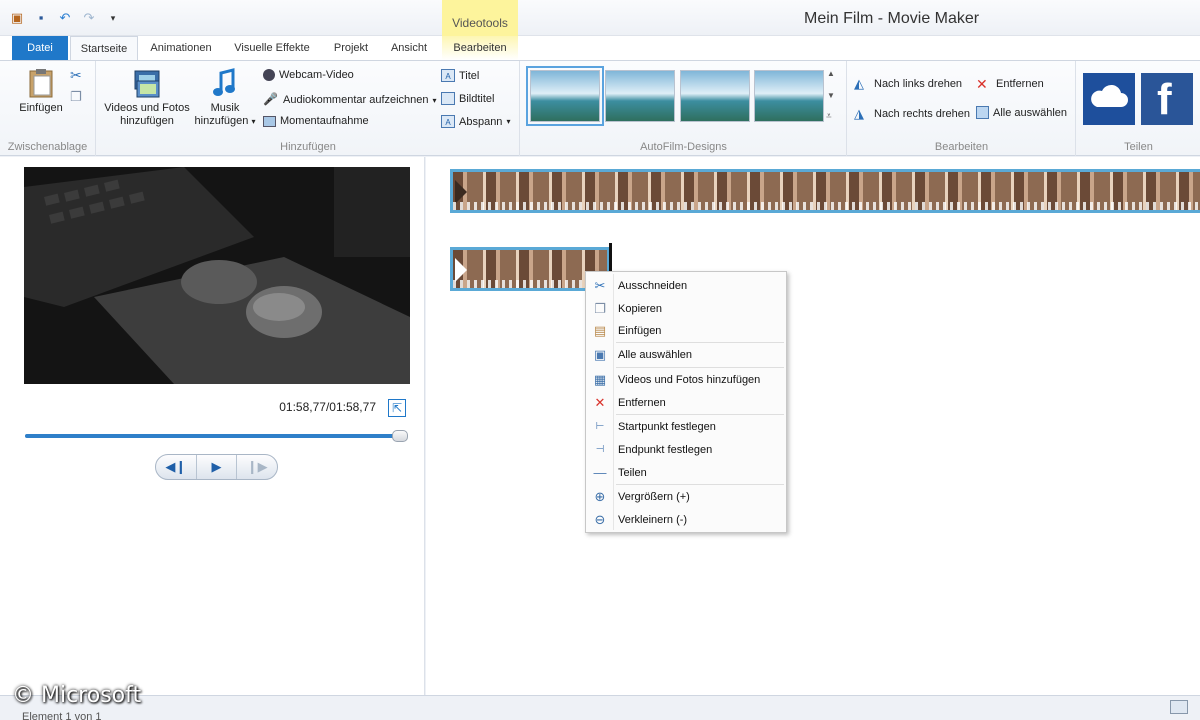  I want to click on cut-icon: ✂, so click(76, 75).